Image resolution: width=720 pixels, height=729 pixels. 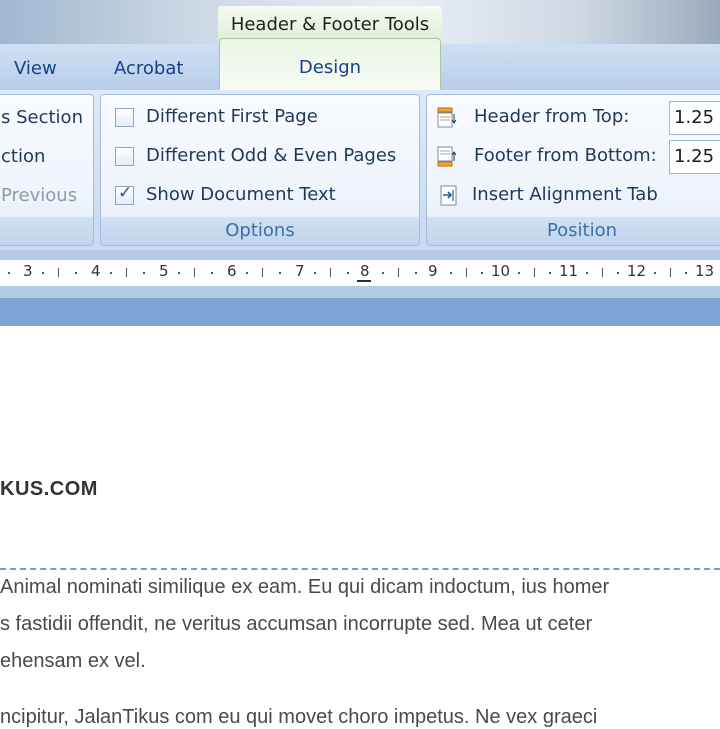 I want to click on show-document-text-label: Show Document Text, so click(x=241, y=194).